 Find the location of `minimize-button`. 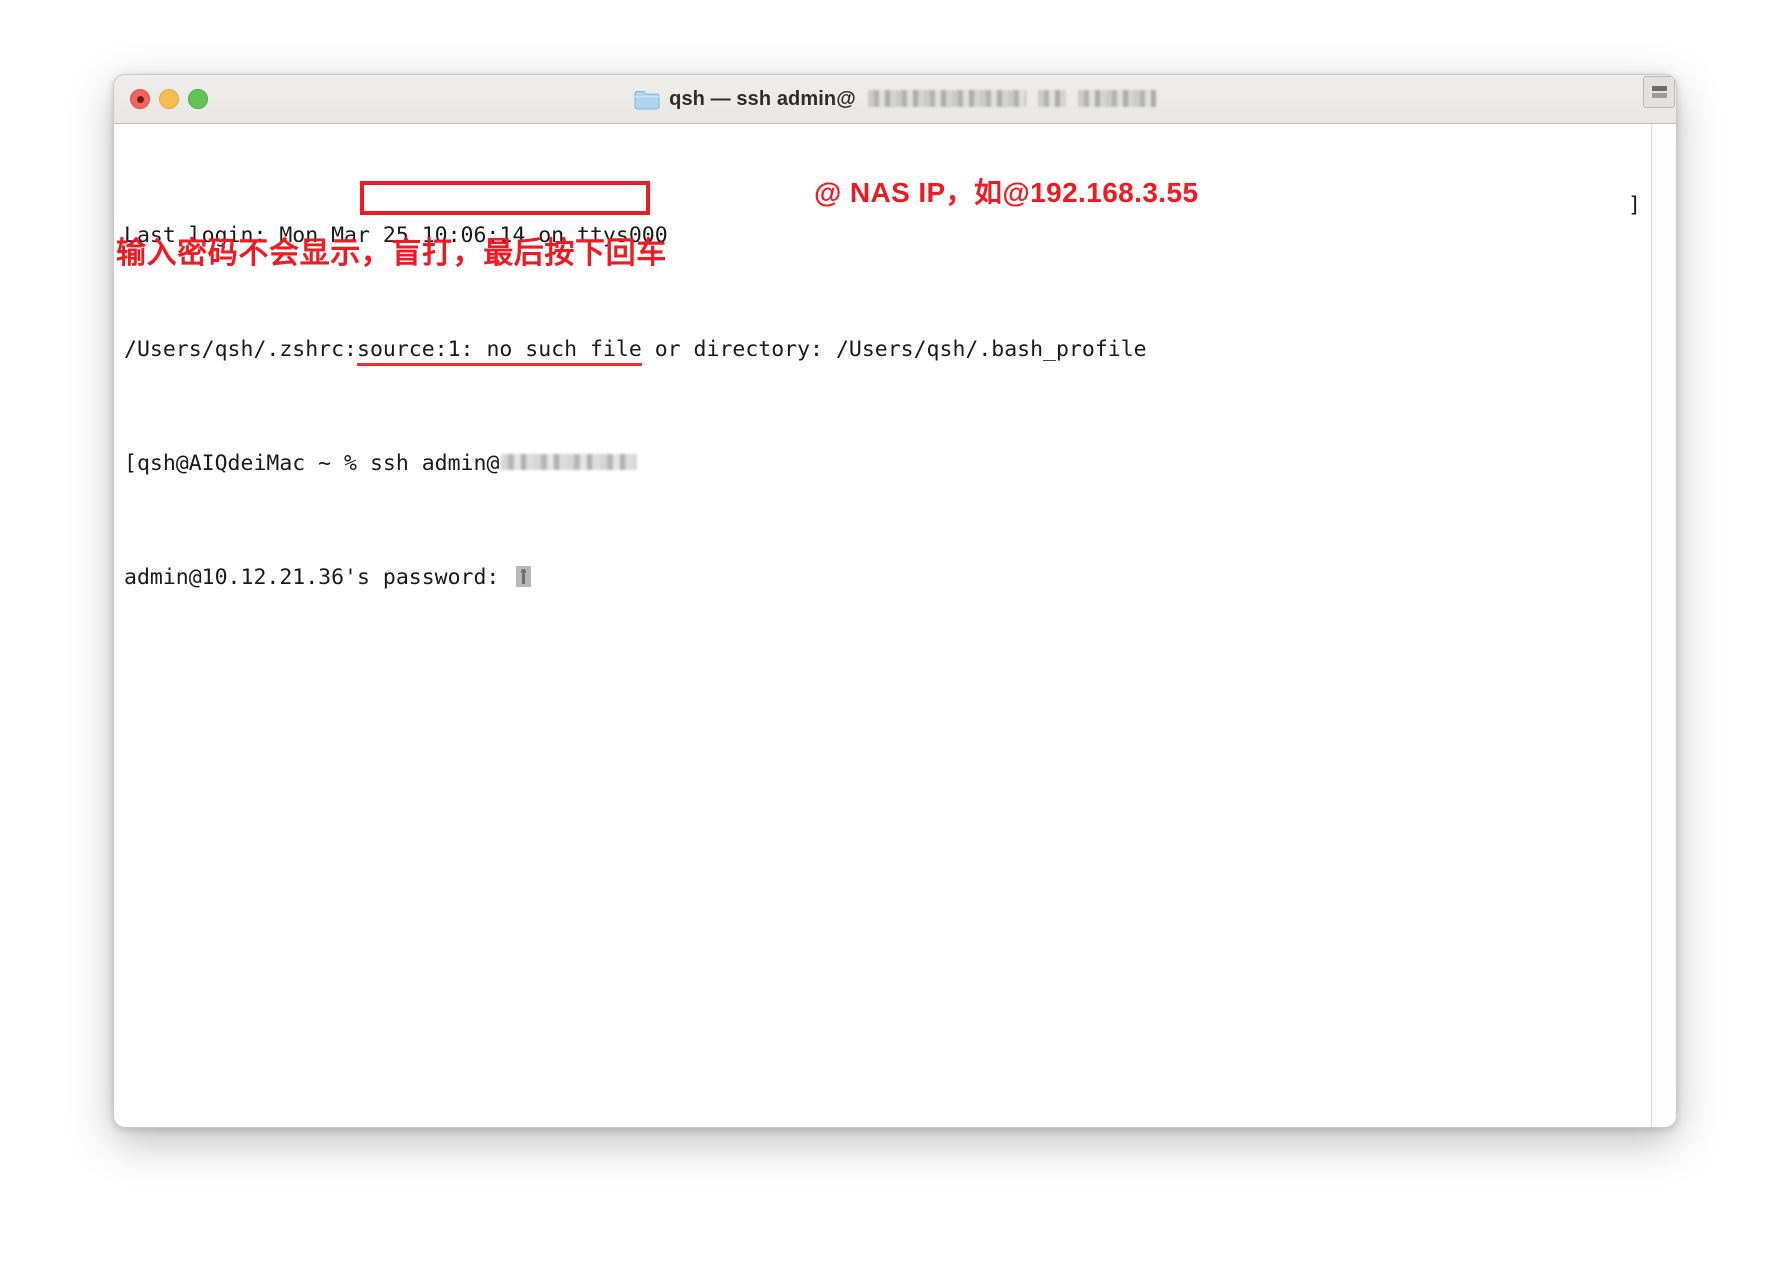

minimize-button is located at coordinates (169, 99).